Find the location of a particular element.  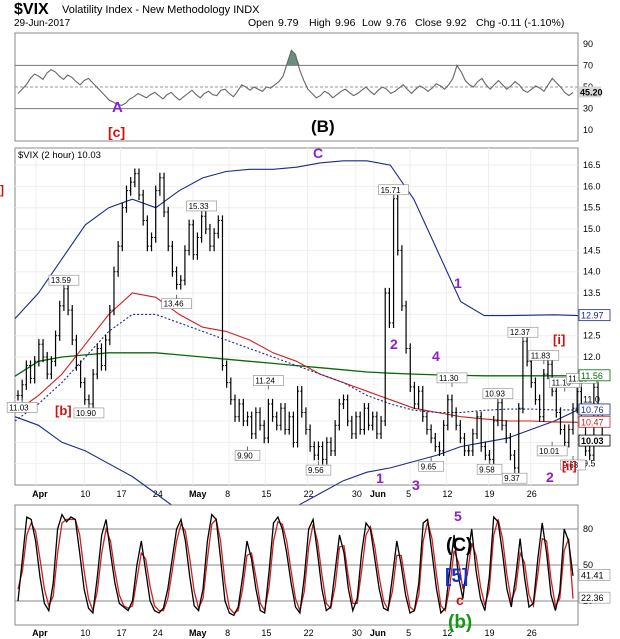

wave-label-A: A is located at coordinates (117, 107).